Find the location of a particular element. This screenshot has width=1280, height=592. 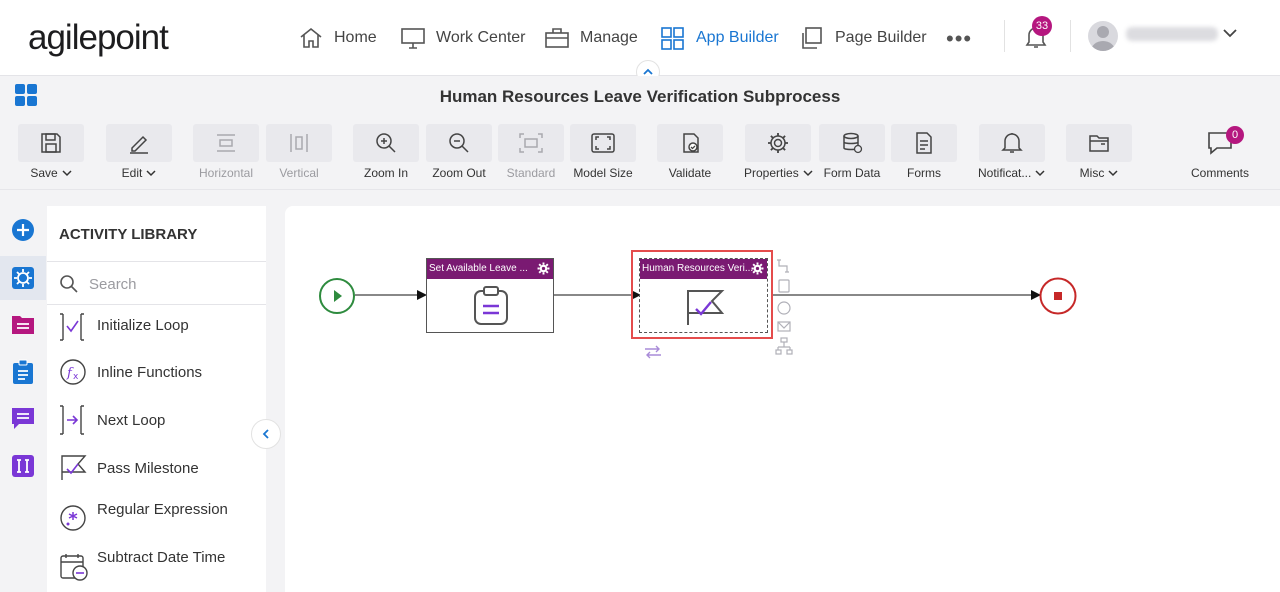

rail-add is located at coordinates (23, 230).